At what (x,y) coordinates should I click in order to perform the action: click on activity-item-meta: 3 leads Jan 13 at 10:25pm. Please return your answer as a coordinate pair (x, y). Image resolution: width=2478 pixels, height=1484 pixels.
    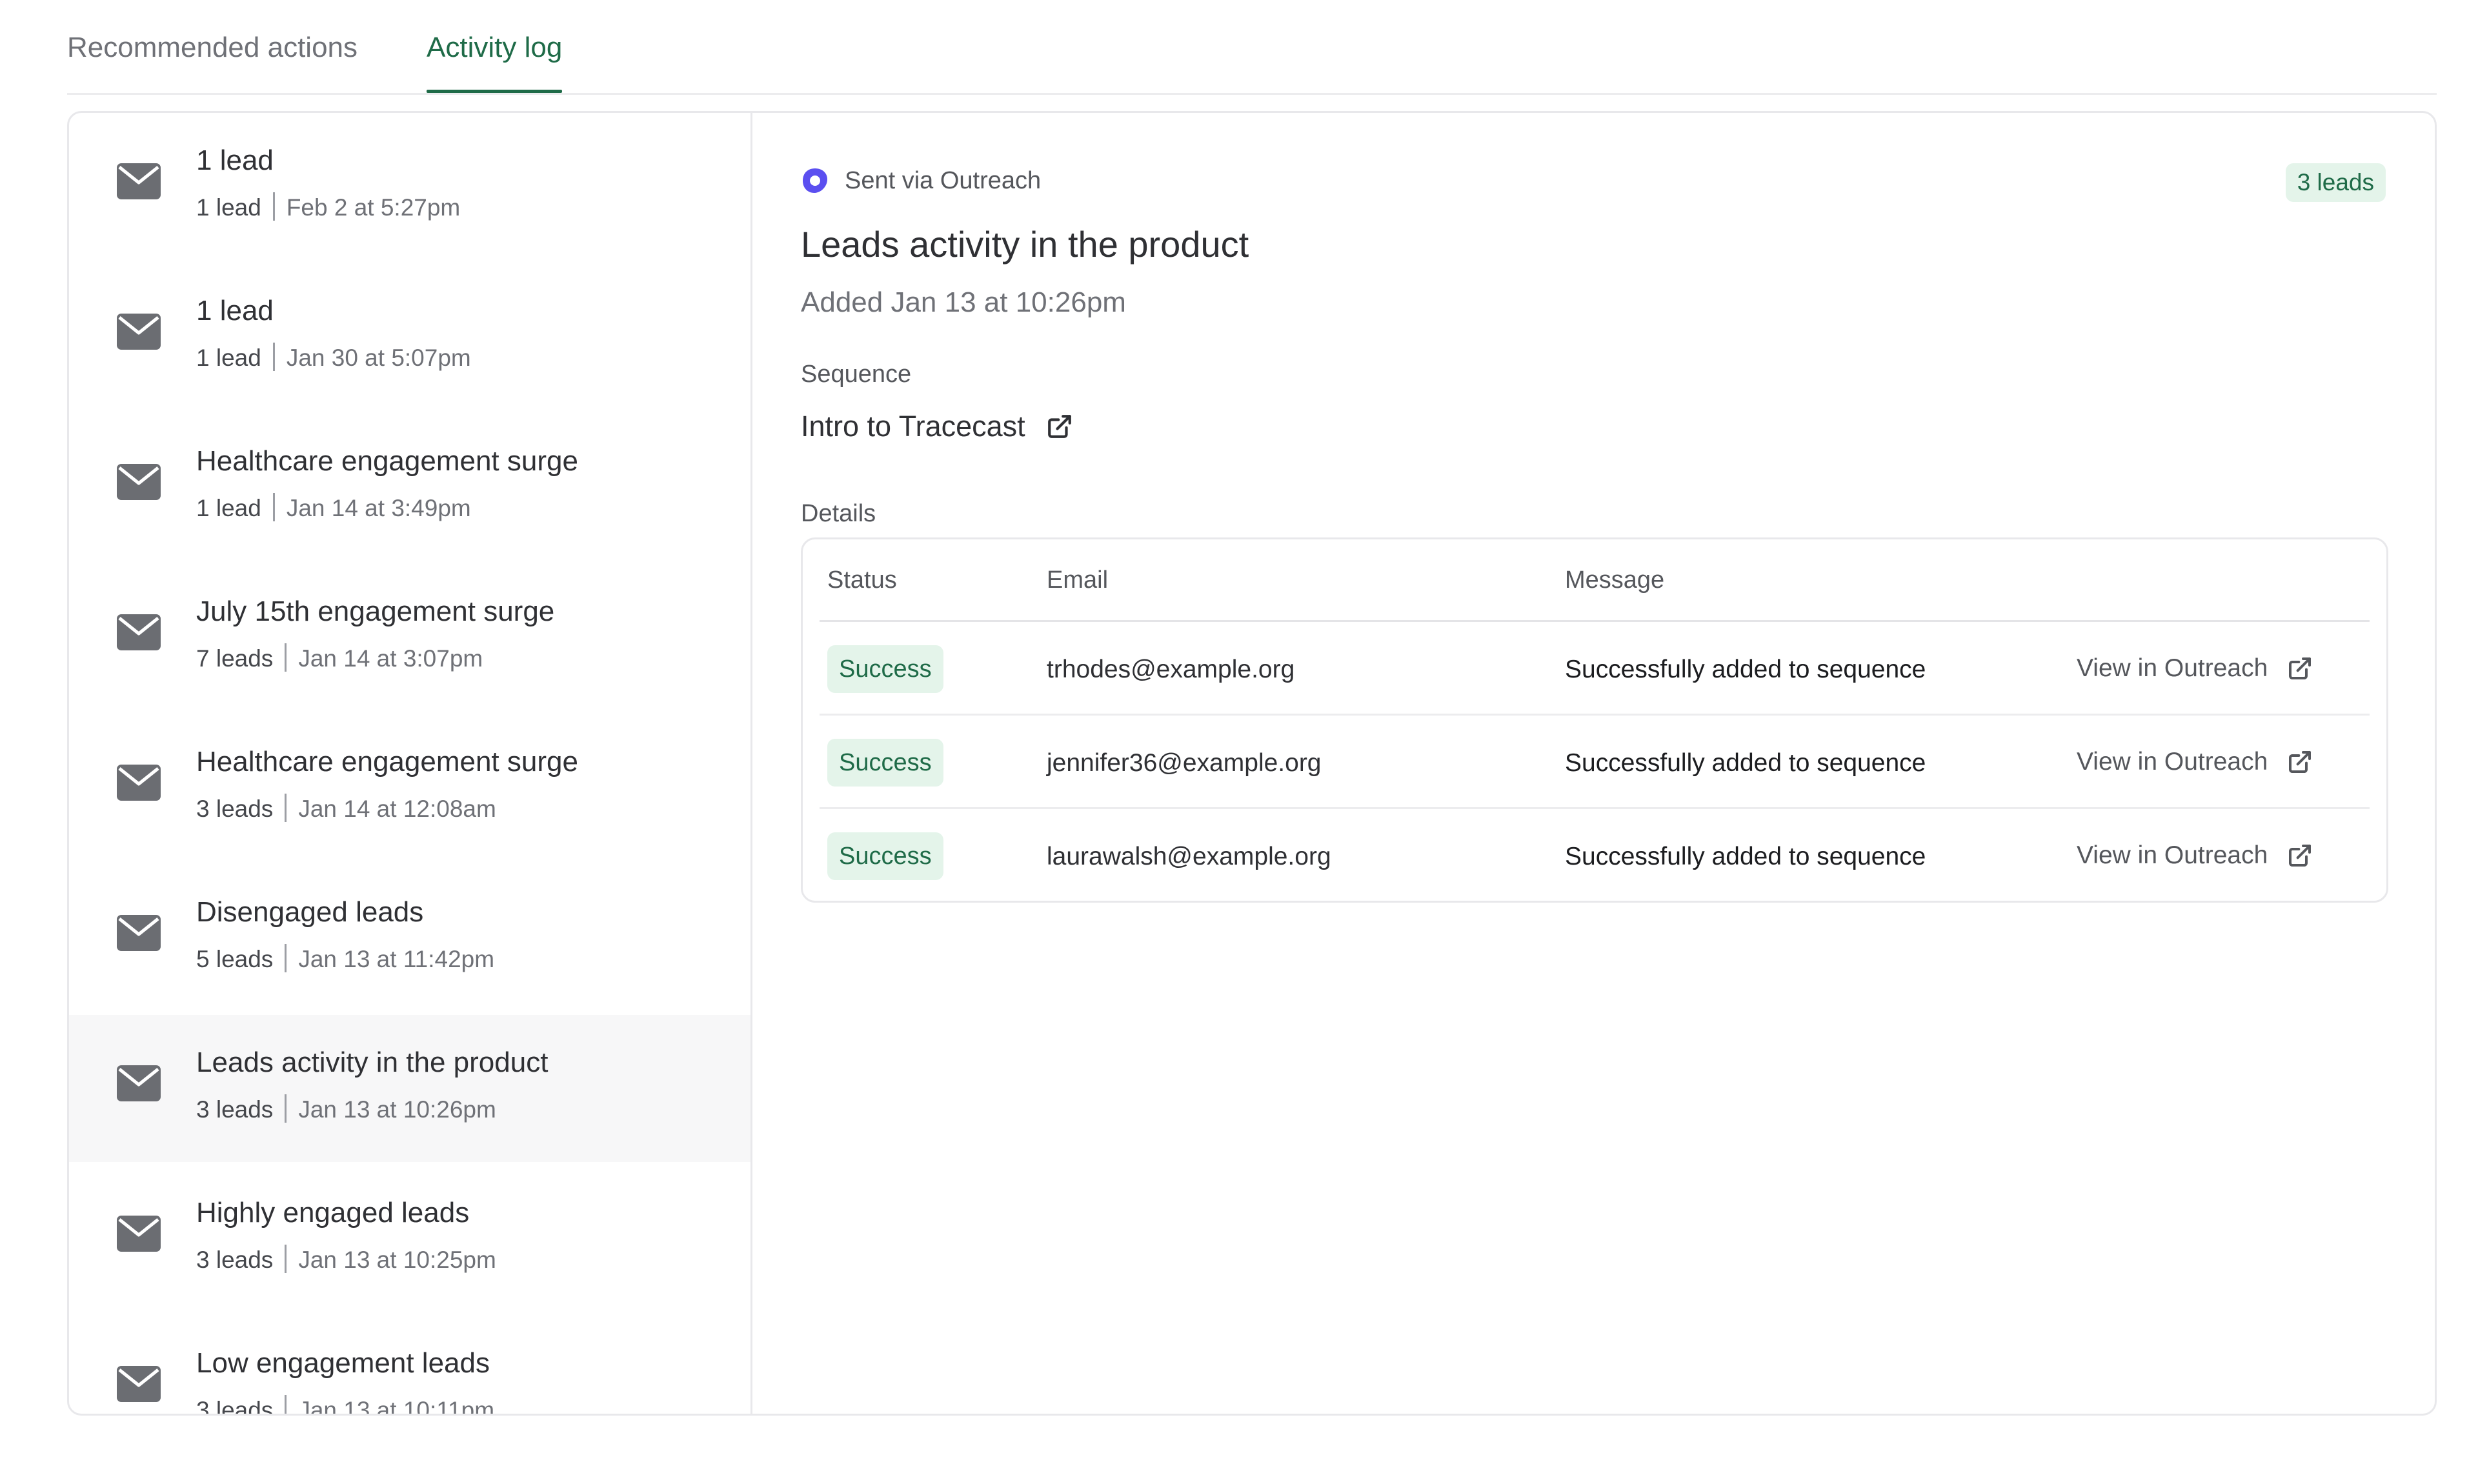
    Looking at the image, I should click on (346, 1260).